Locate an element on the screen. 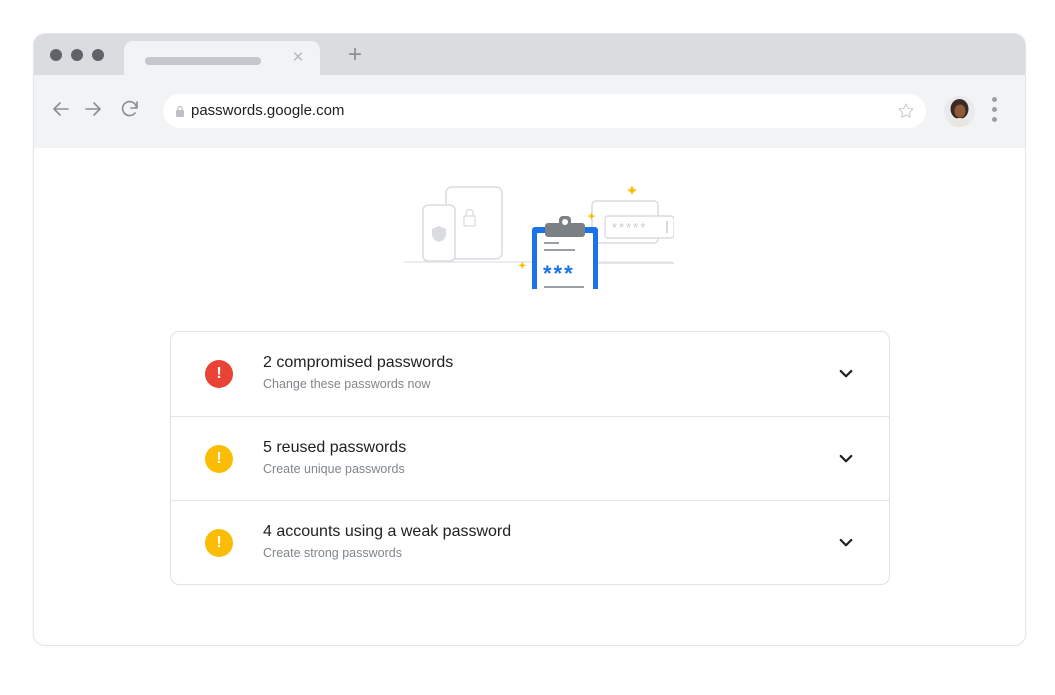 This screenshot has height=695, width=1055. item-subtitle: Create strong passwords is located at coordinates (332, 553).